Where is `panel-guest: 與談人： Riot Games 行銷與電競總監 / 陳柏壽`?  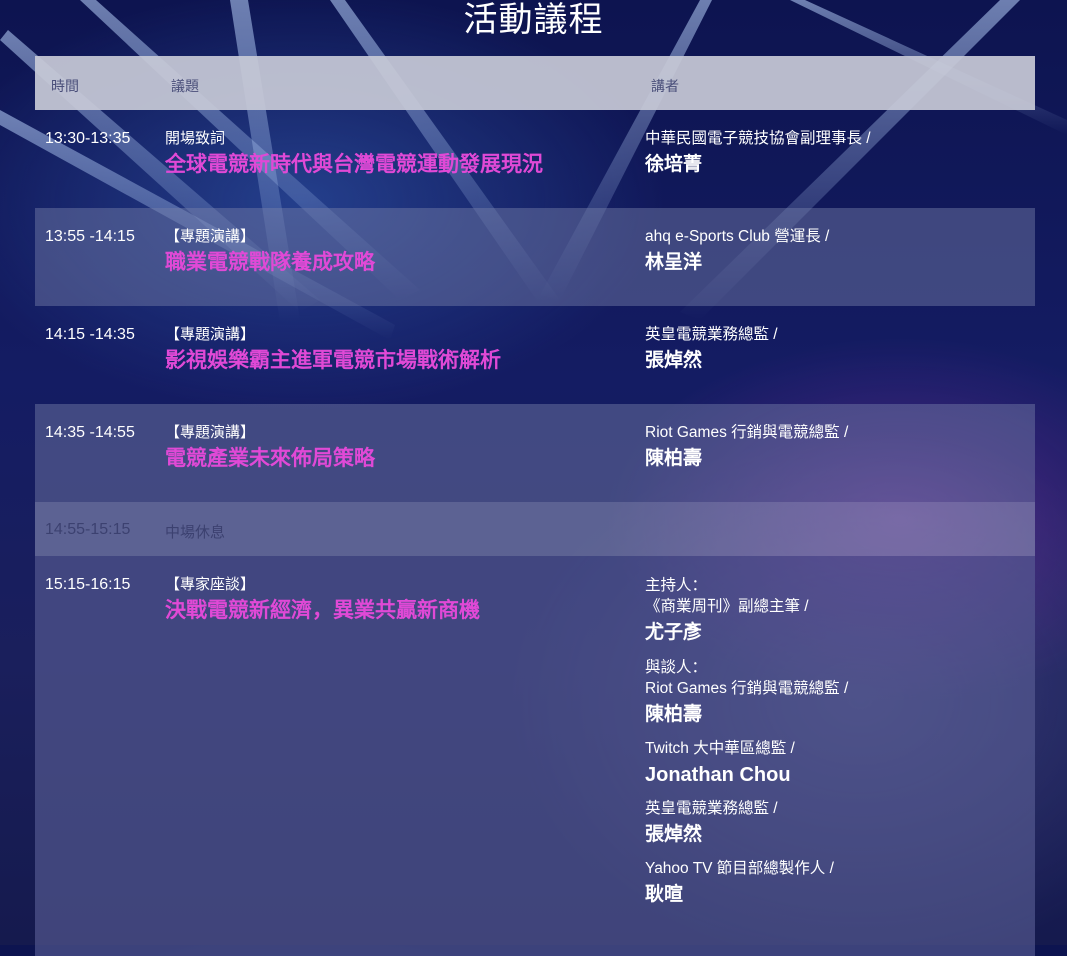 panel-guest: 與談人： Riot Games 行銷與電競總監 / 陳柏壽 is located at coordinates (835, 693).